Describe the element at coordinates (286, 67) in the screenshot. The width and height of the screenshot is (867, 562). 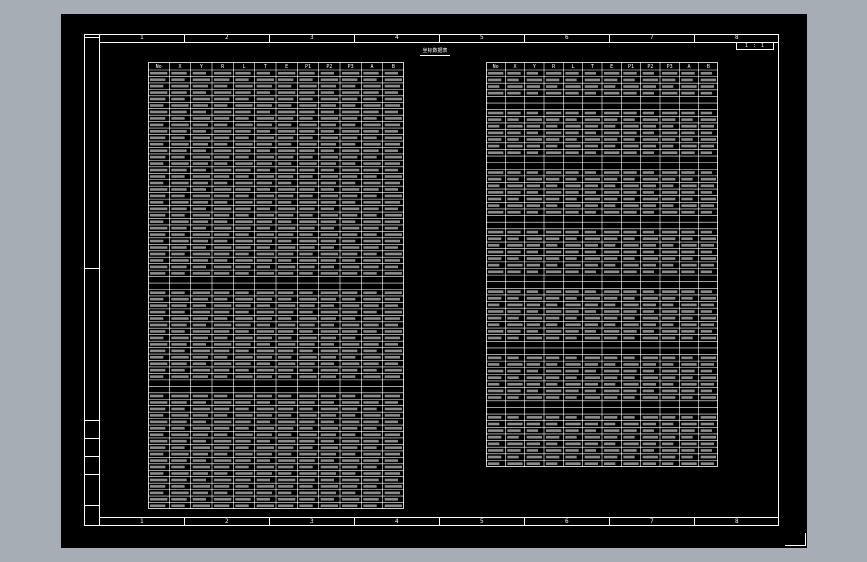
I see `table-header-cell: E` at that location.